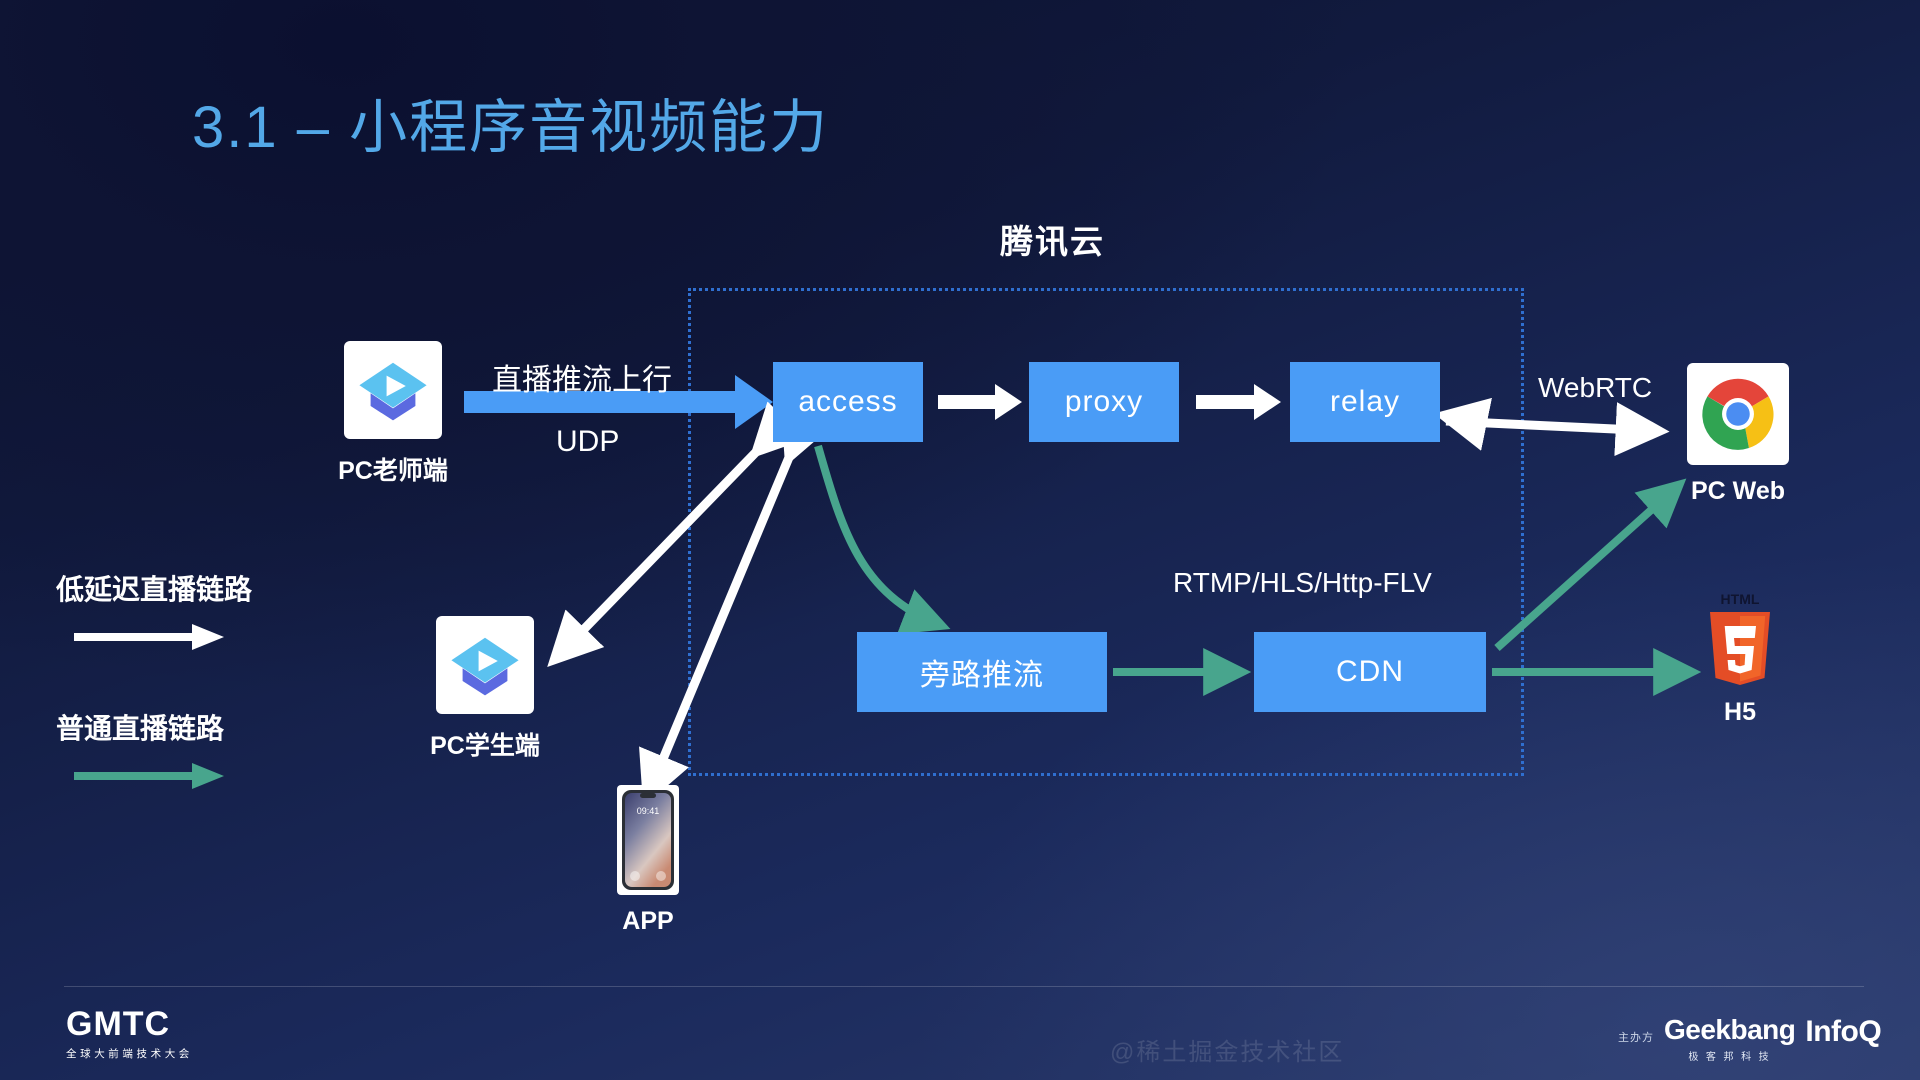  I want to click on footer-divider, so click(964, 986).